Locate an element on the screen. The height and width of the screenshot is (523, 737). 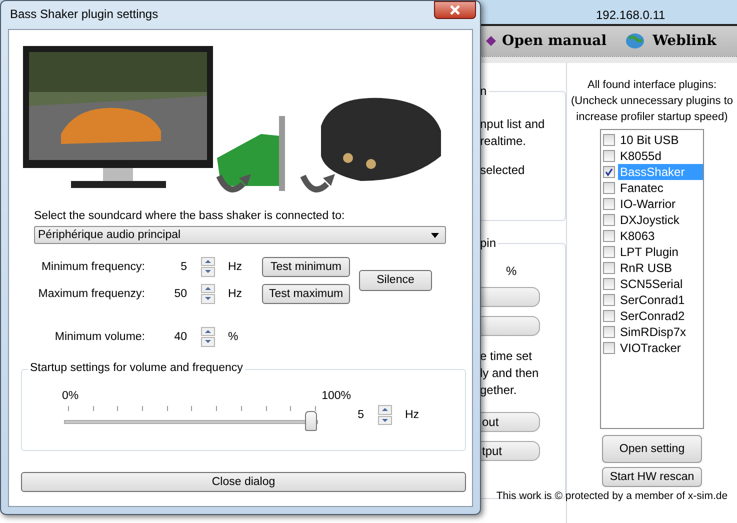
plugin-item: SimRDisp7x is located at coordinates (660, 332).